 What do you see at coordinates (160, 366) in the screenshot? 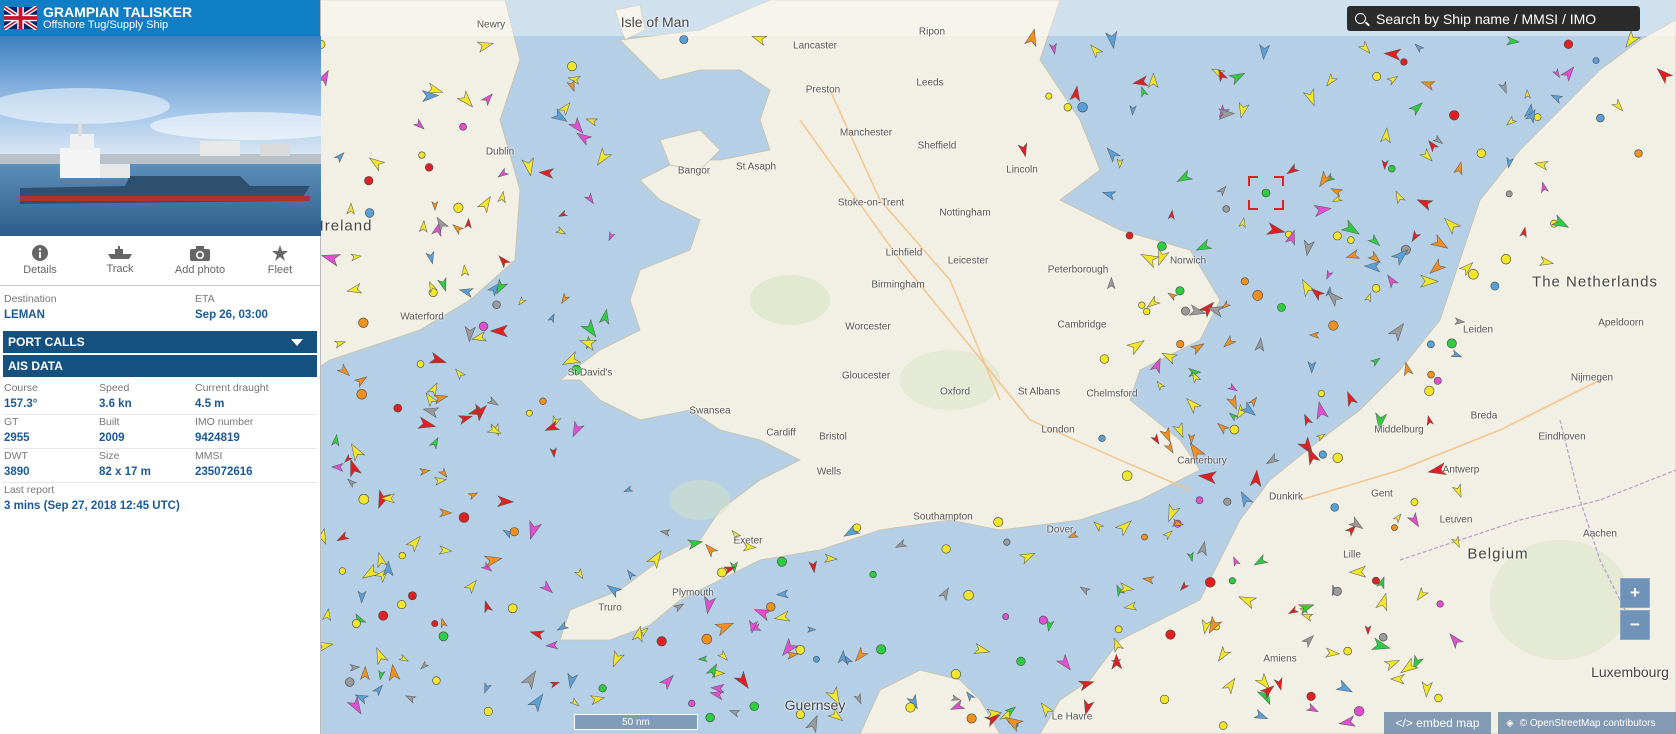
I see `ais-data-section: AIS DATA` at bounding box center [160, 366].